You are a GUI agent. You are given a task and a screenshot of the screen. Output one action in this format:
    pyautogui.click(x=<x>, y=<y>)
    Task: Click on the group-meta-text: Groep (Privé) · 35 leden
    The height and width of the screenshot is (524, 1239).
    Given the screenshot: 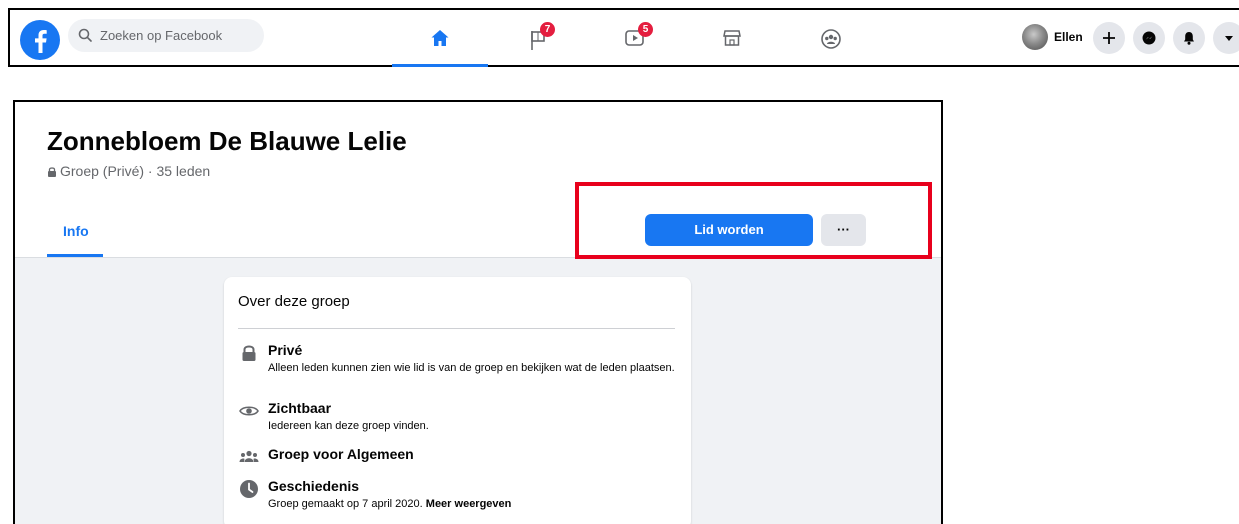 What is the action you would take?
    pyautogui.click(x=135, y=171)
    